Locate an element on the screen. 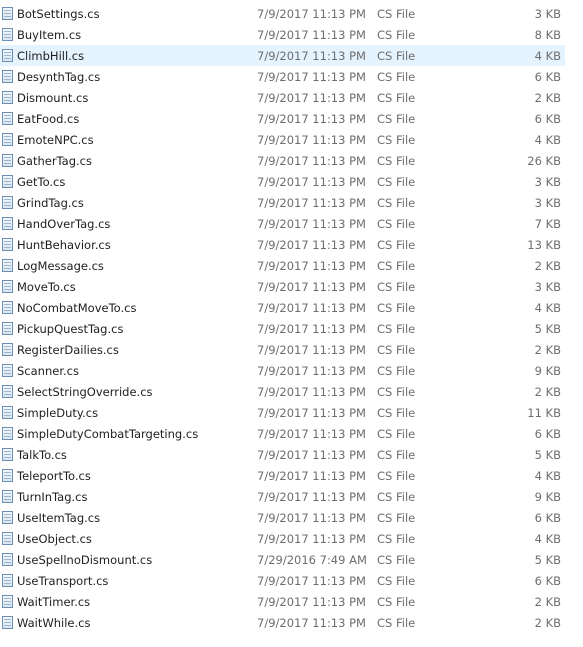 Image resolution: width=583 pixels, height=647 pixels. file-row: TalkTo.cs 7/9/2017 11:13 PM CS File 5 KB is located at coordinates (282, 454).